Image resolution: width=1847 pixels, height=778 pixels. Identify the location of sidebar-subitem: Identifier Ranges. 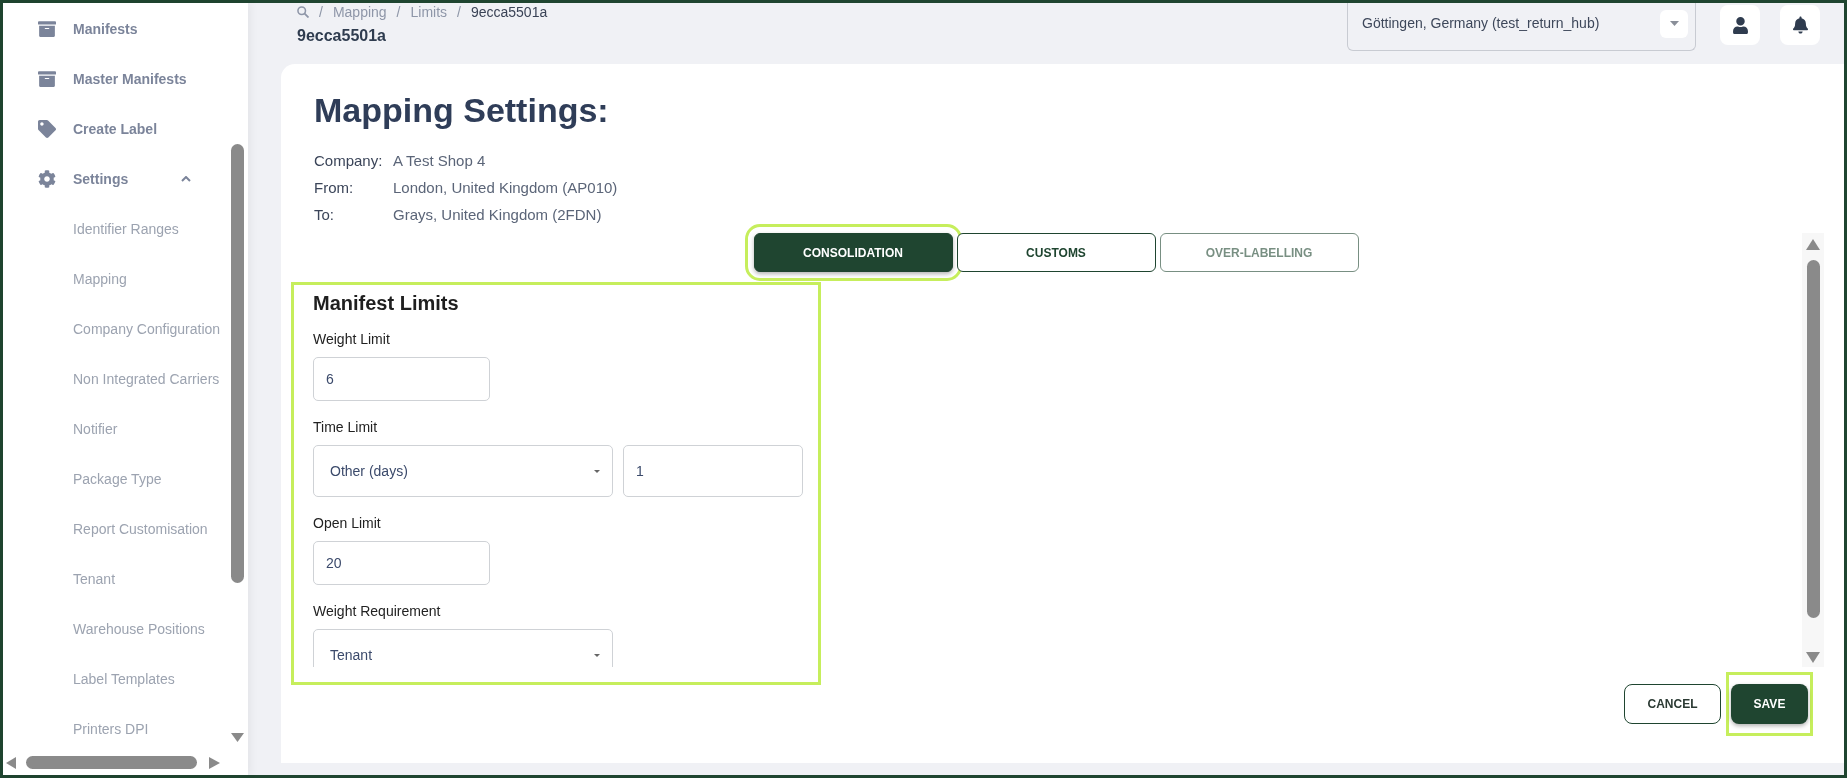
(126, 229).